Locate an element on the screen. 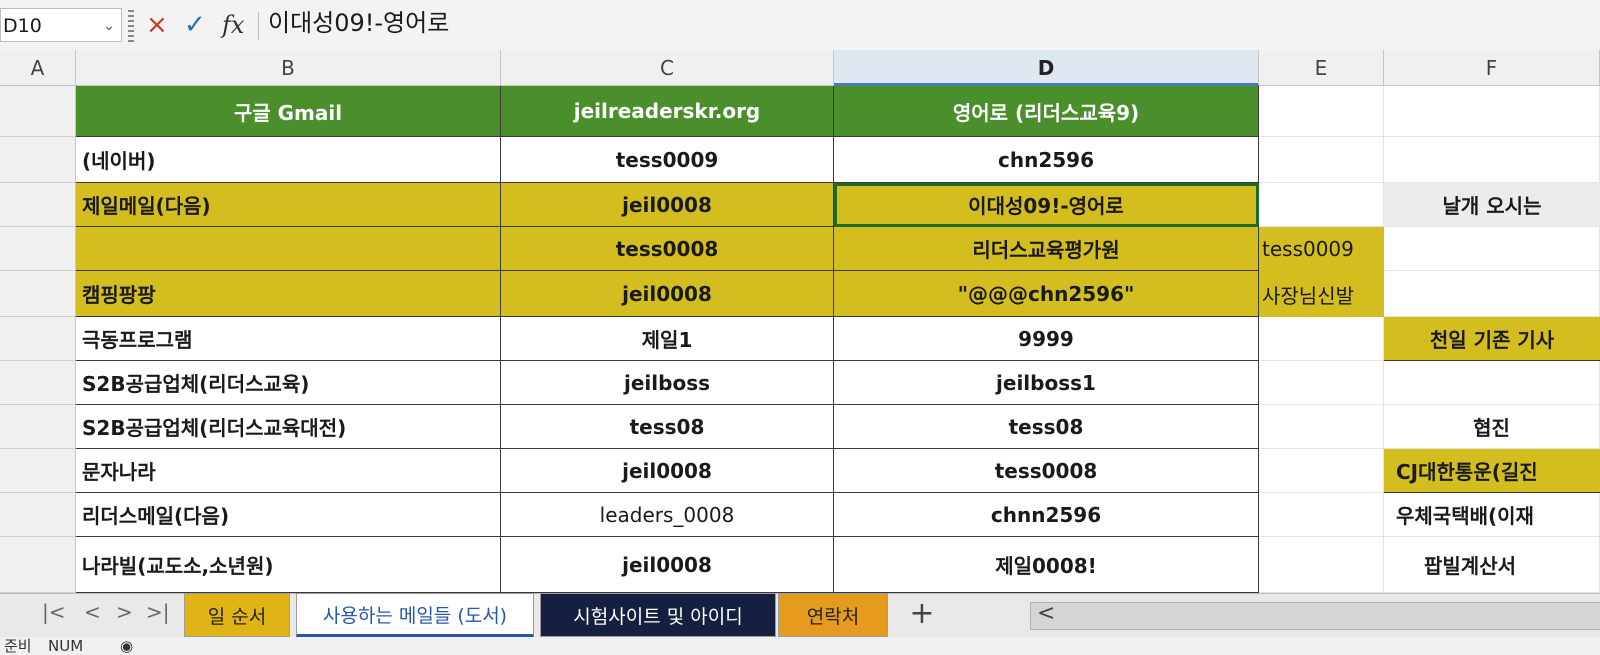 The image size is (1600, 655). horizontal-scrollbar: < is located at coordinates (1315, 615).